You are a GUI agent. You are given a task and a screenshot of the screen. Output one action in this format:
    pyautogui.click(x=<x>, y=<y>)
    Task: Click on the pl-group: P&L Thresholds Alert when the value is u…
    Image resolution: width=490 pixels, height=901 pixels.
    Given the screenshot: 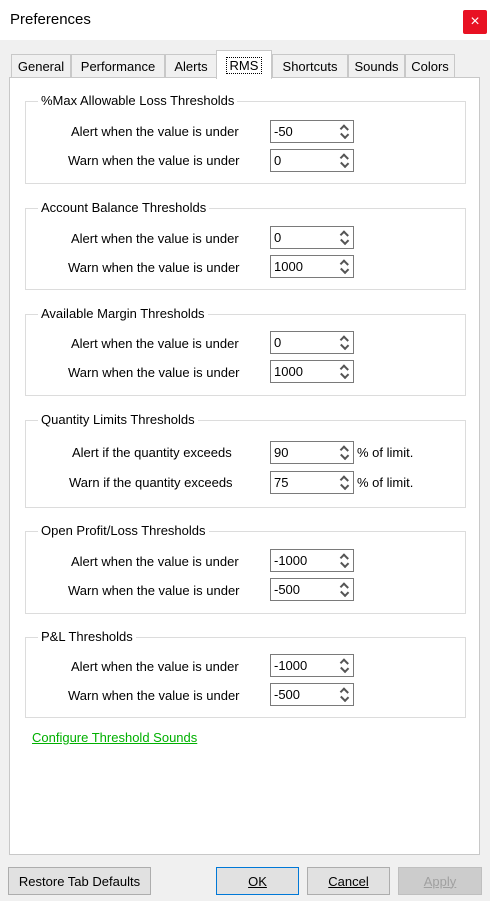 What is the action you would take?
    pyautogui.click(x=245, y=673)
    